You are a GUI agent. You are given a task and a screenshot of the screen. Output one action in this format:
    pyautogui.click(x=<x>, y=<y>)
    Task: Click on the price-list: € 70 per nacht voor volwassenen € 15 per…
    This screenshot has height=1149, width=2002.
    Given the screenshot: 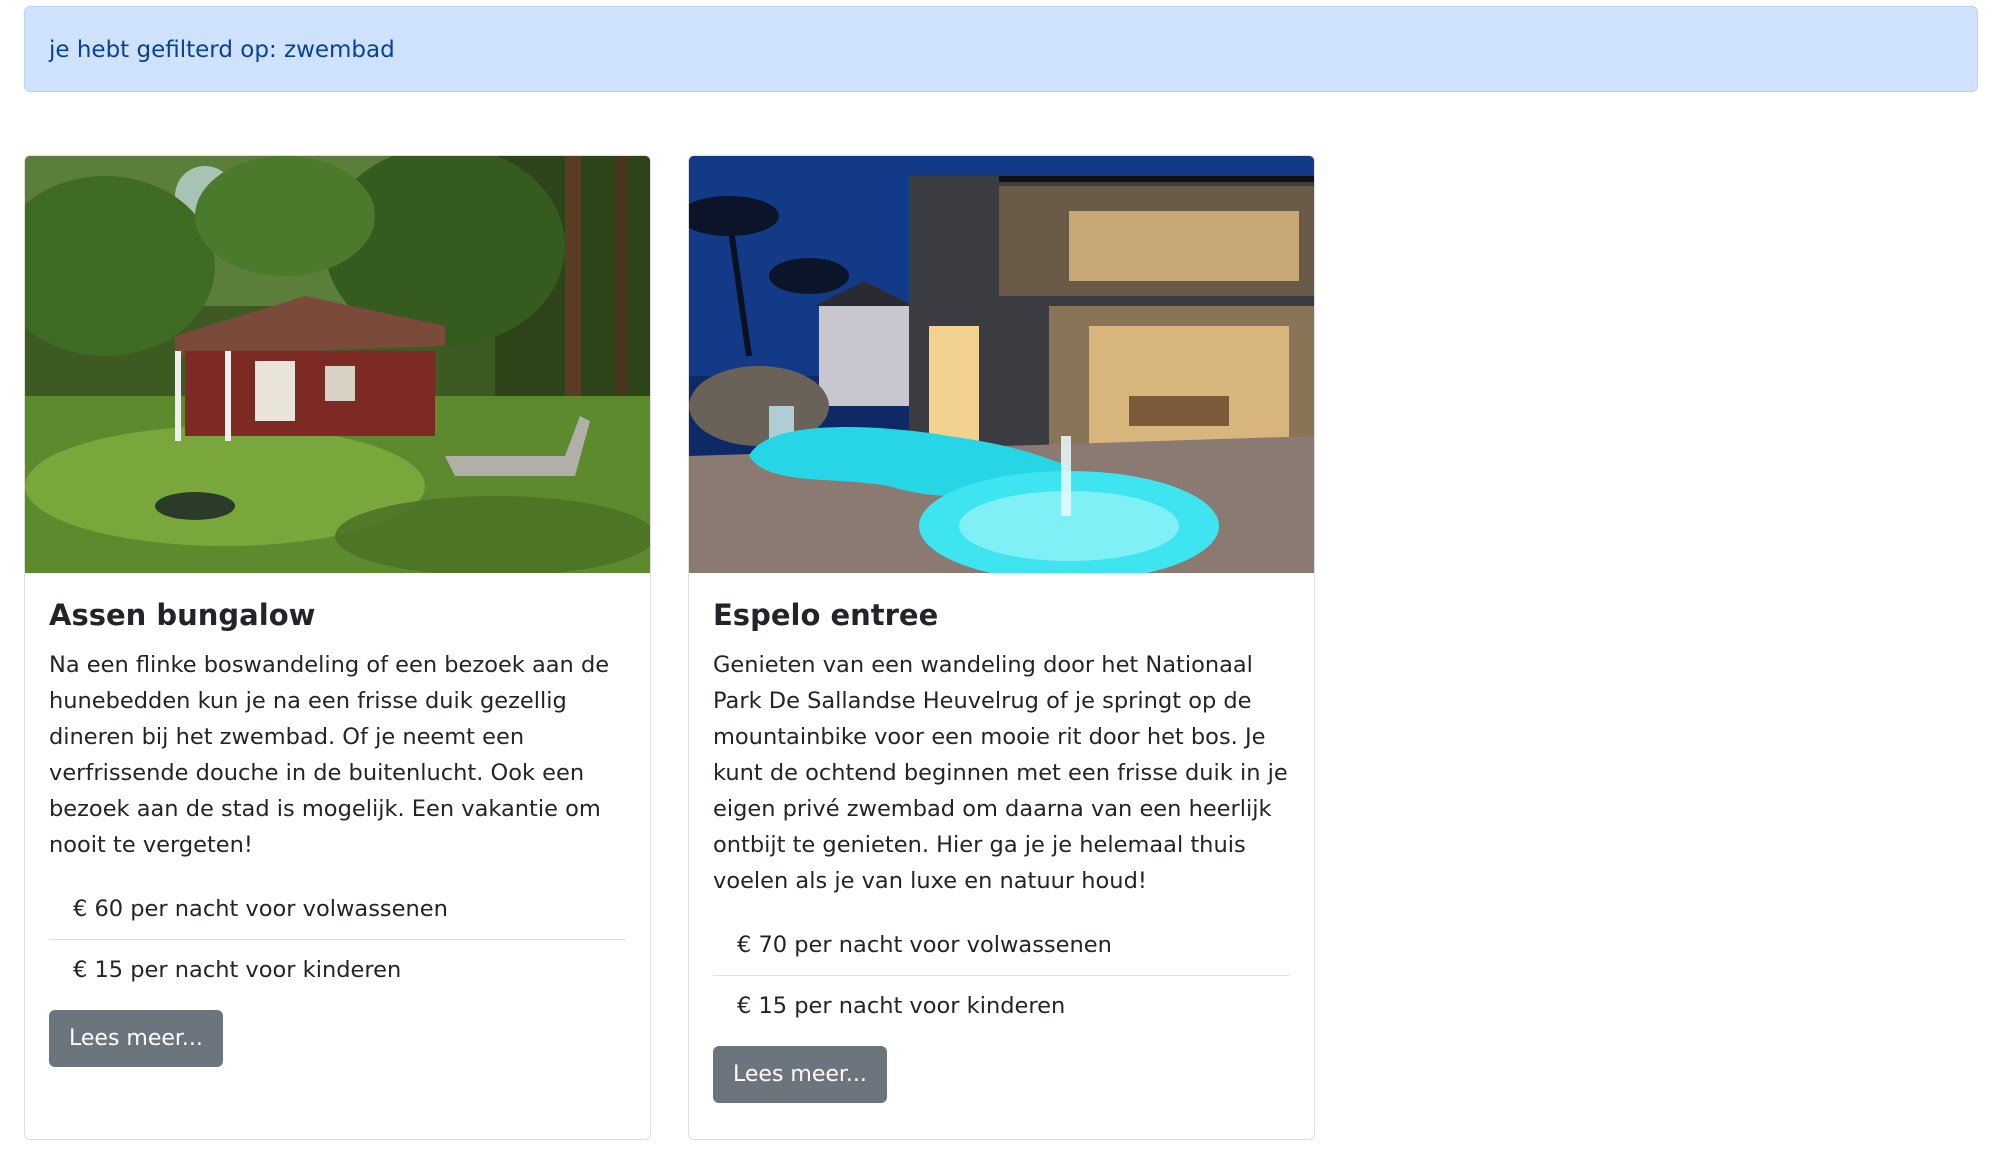 What is the action you would take?
    pyautogui.click(x=1001, y=975)
    